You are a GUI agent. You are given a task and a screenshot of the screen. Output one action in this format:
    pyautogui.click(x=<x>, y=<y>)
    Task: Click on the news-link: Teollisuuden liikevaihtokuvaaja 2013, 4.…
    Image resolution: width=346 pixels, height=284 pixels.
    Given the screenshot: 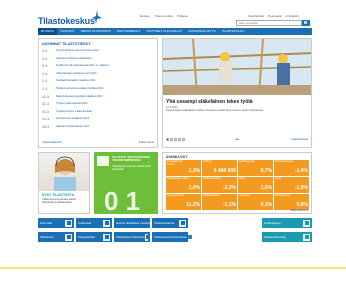 What is the action you would take?
    pyautogui.click(x=104, y=65)
    